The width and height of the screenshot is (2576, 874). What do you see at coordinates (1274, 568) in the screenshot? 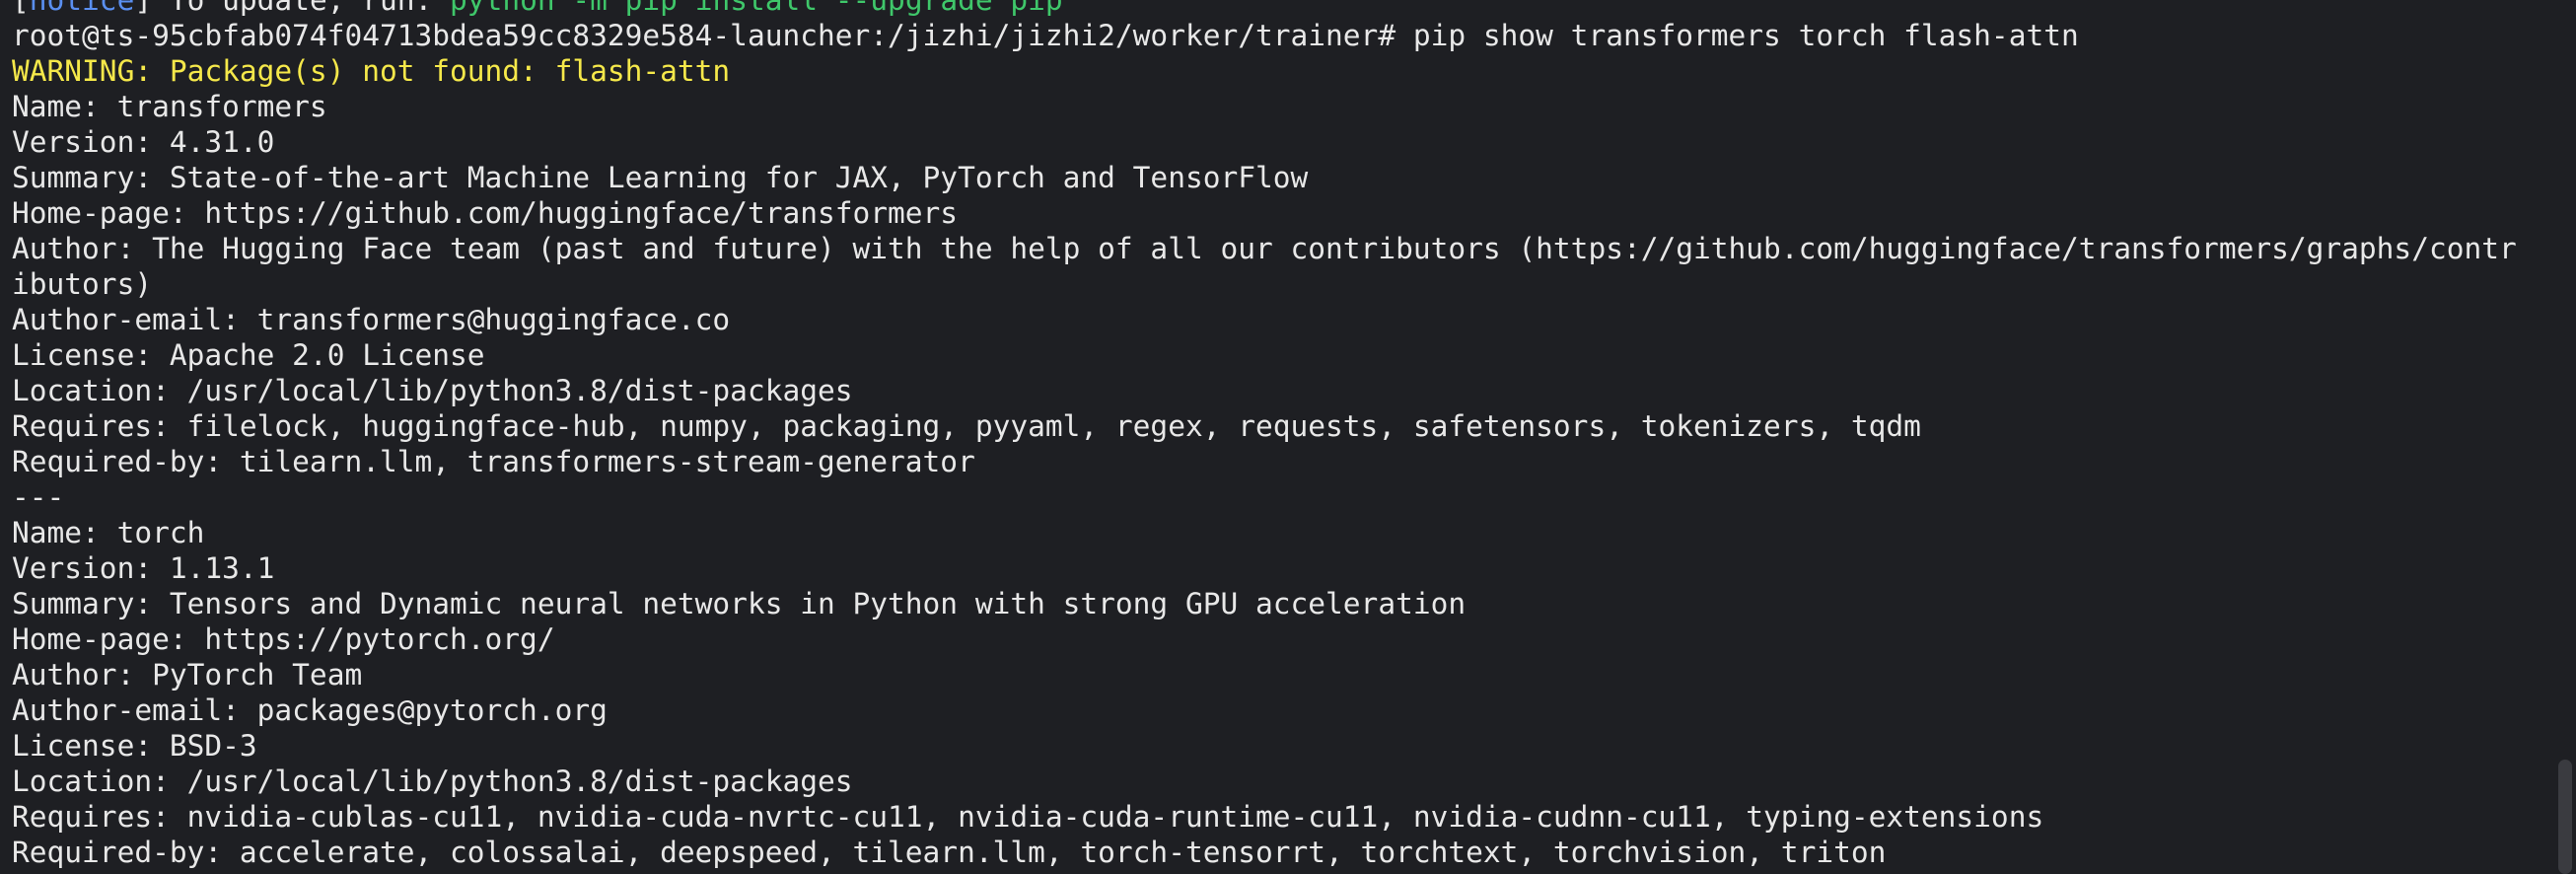
I see `terminal-line: Version: 1.13.1` at bounding box center [1274, 568].